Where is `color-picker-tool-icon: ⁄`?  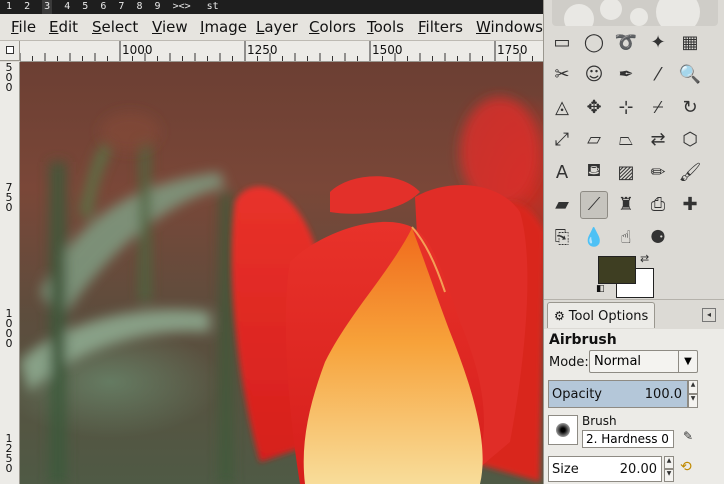 color-picker-tool-icon: ⁄ is located at coordinates (658, 75).